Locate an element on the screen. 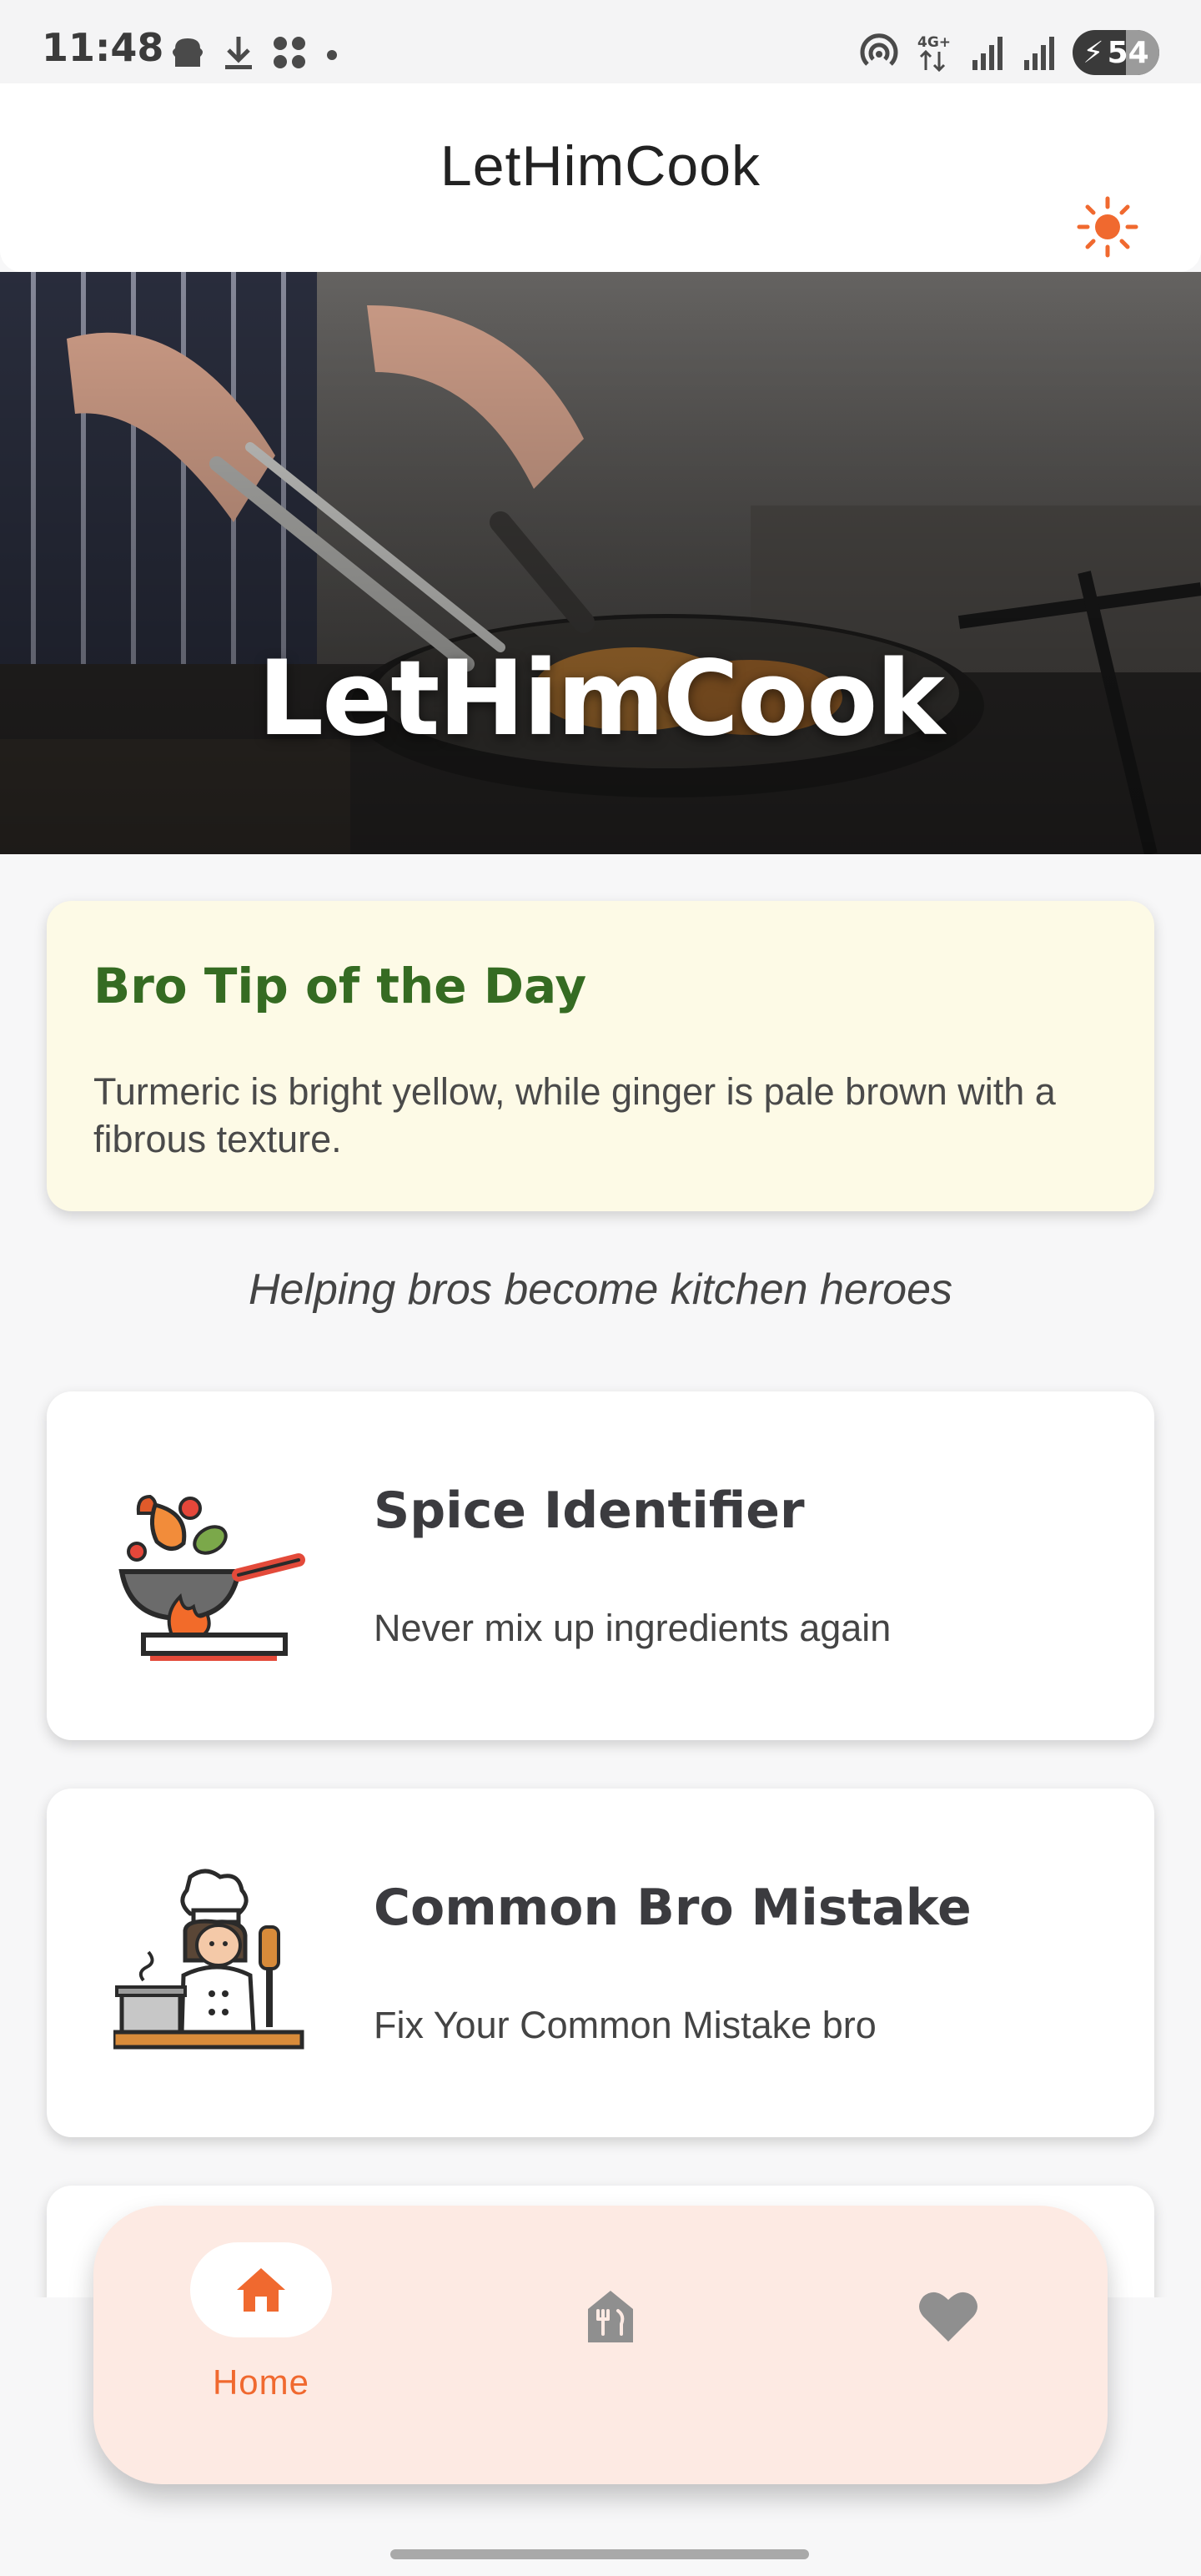 The image size is (1201, 2576). app-title: LetHimCook is located at coordinates (601, 166).